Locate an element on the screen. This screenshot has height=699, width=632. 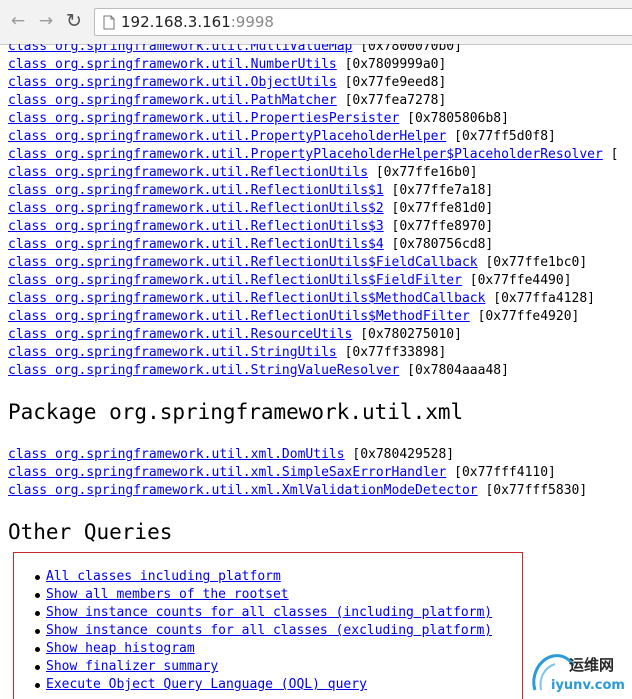
class-address: [0x7800070b0] is located at coordinates (411, 49).